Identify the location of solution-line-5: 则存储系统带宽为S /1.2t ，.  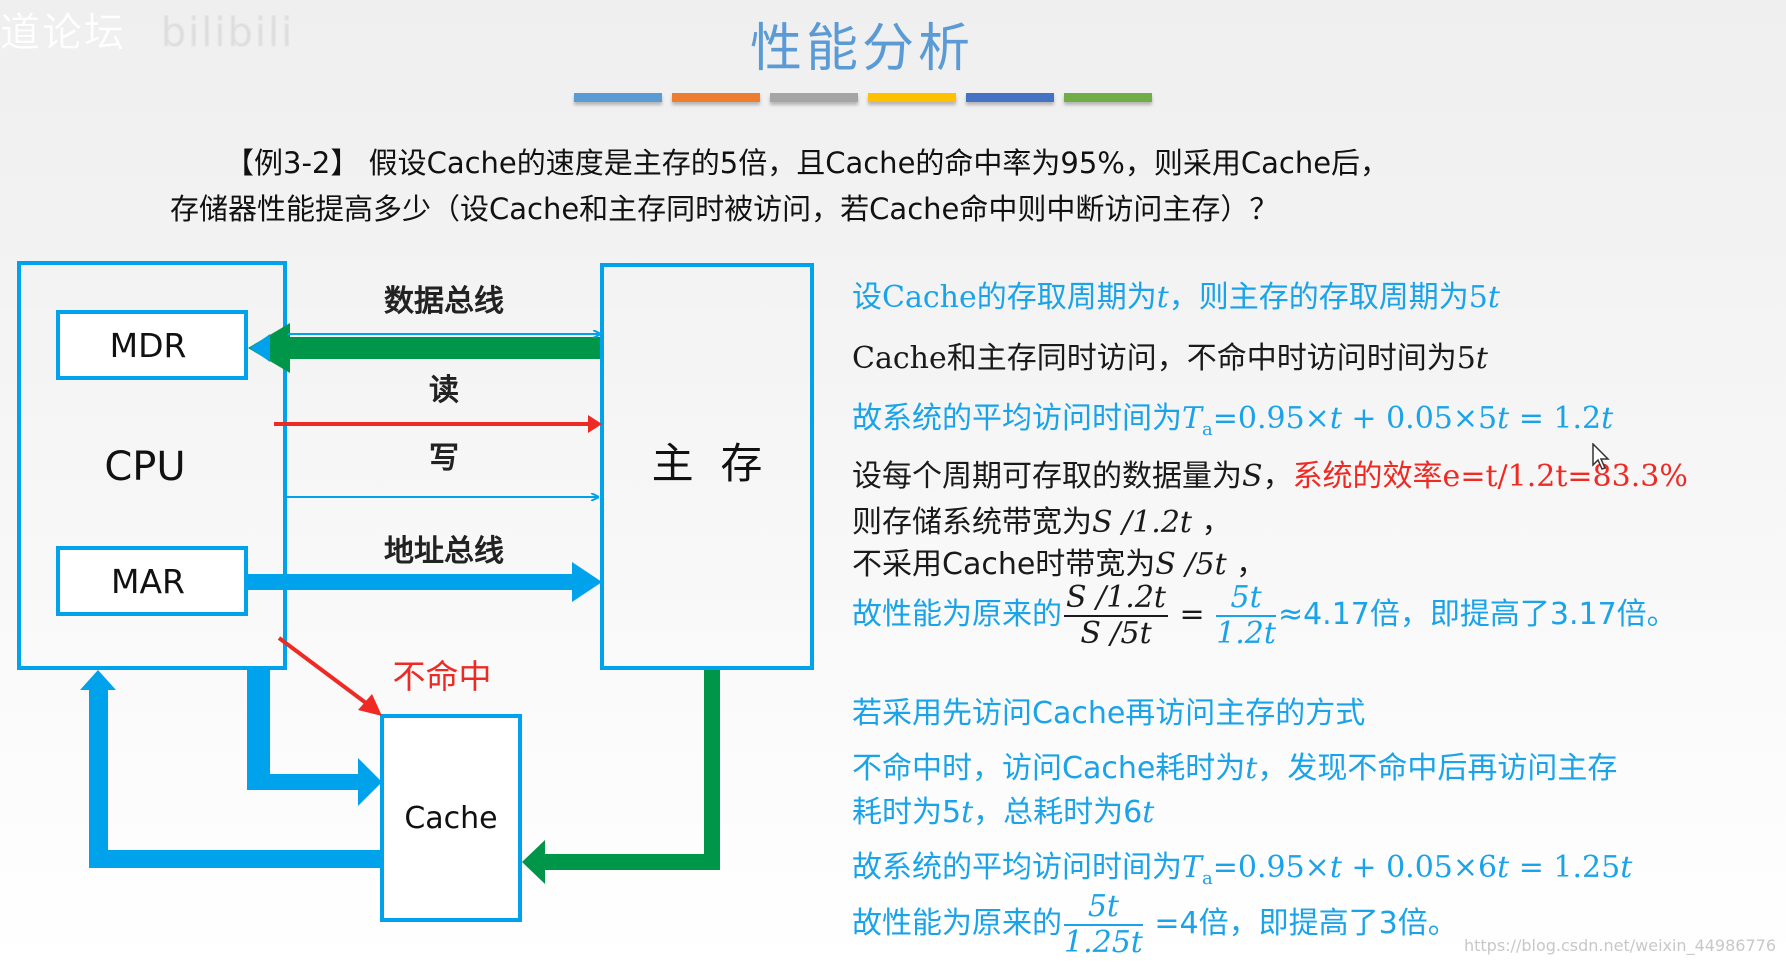
(1042, 519).